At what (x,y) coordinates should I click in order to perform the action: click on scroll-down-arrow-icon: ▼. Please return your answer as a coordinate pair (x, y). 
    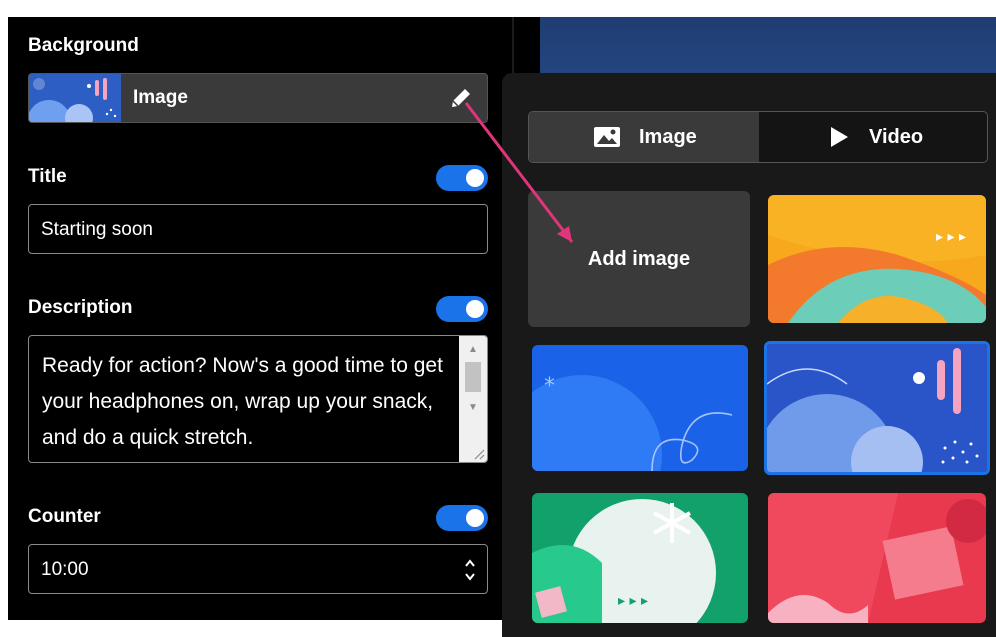
    Looking at the image, I should click on (473, 408).